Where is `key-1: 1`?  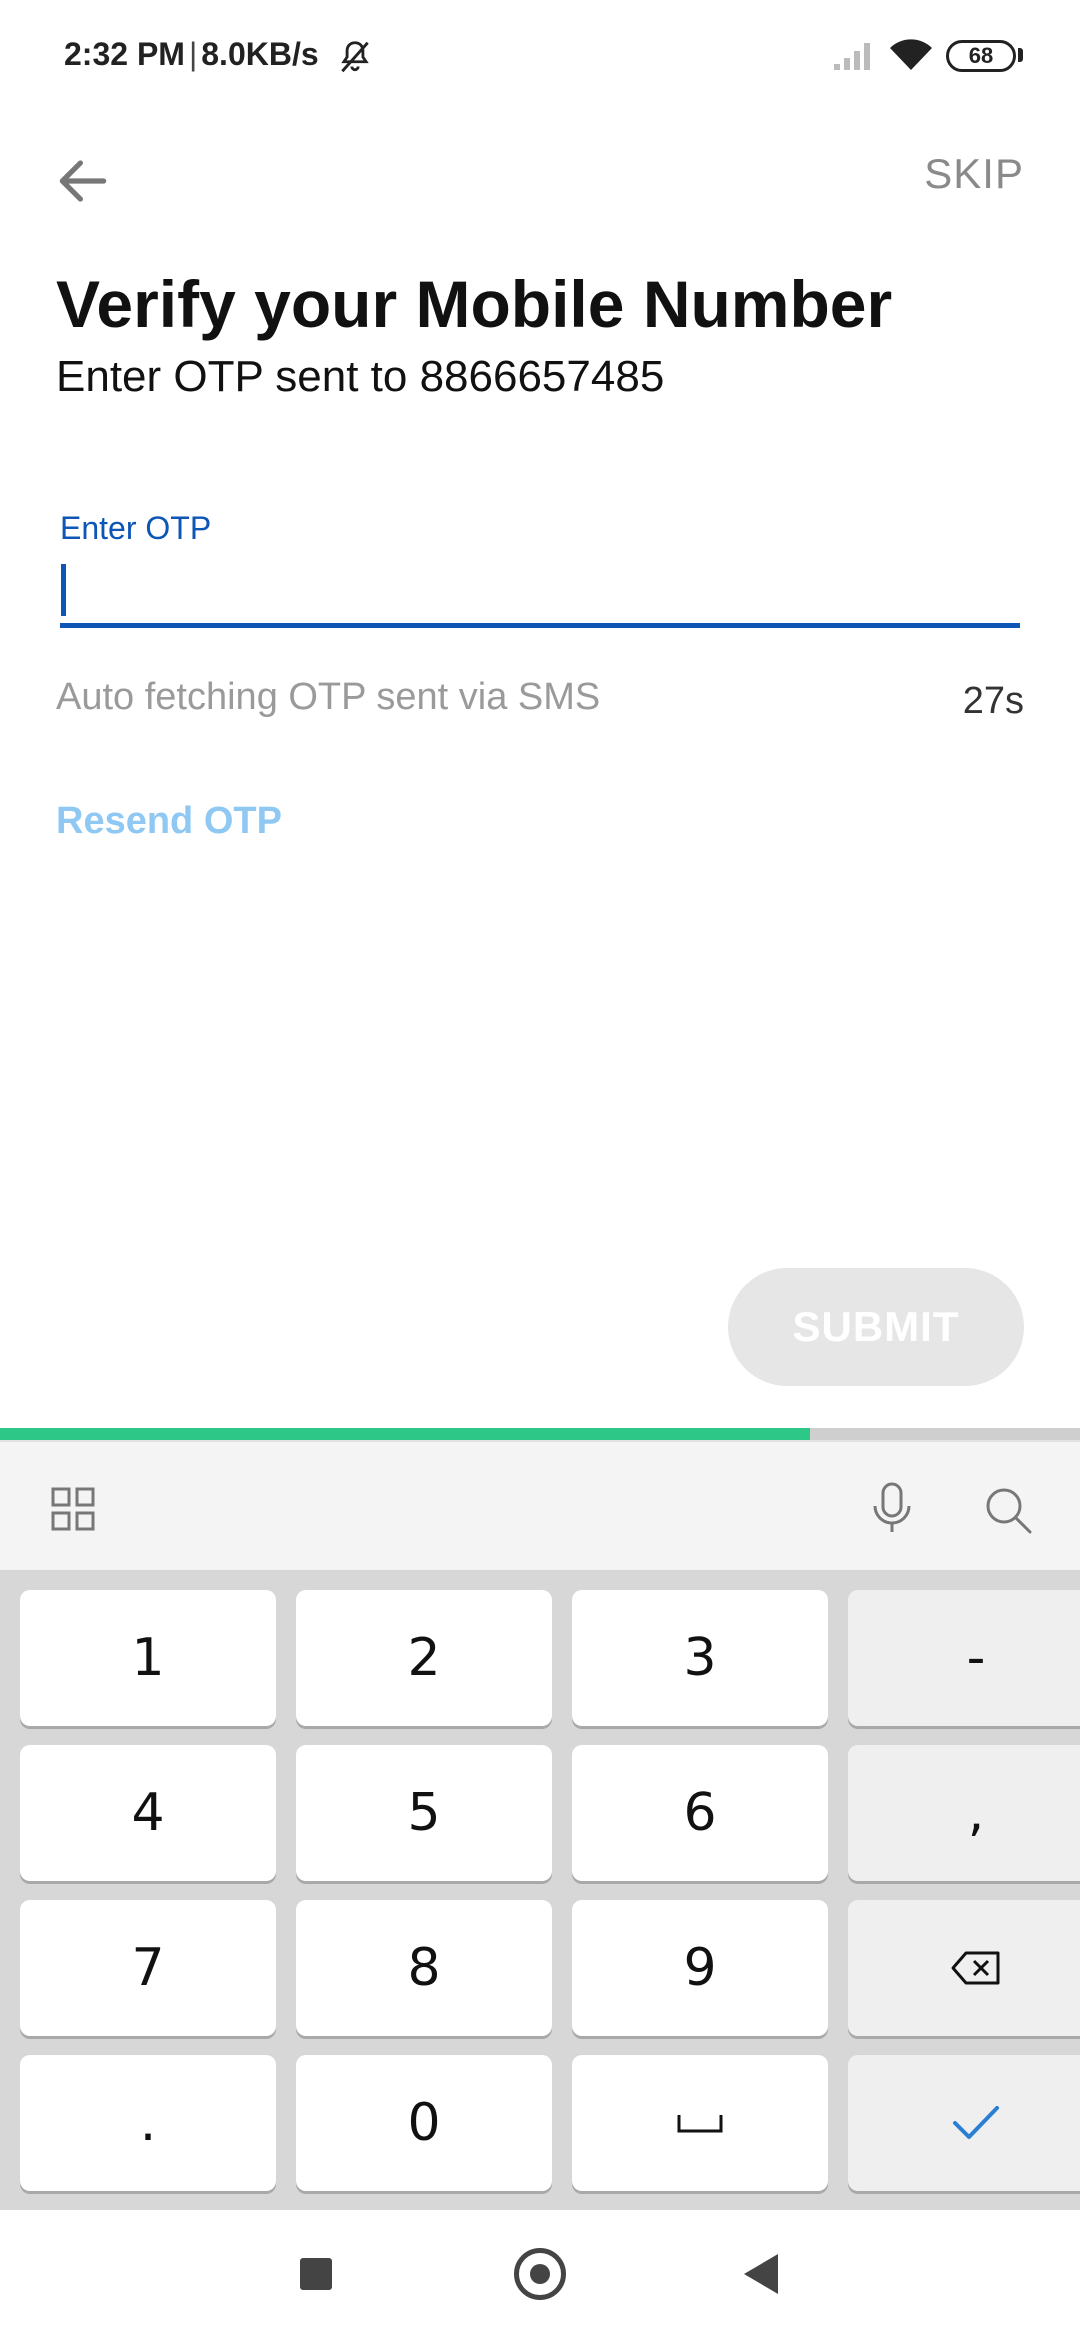 key-1: 1 is located at coordinates (148, 1658).